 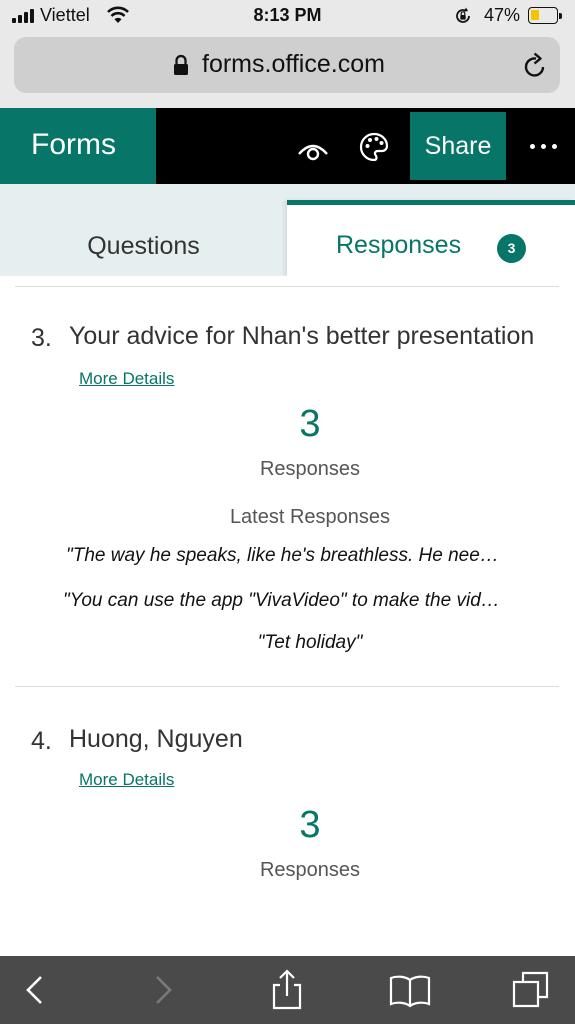 What do you see at coordinates (458, 146) in the screenshot?
I see `share-button: Share` at bounding box center [458, 146].